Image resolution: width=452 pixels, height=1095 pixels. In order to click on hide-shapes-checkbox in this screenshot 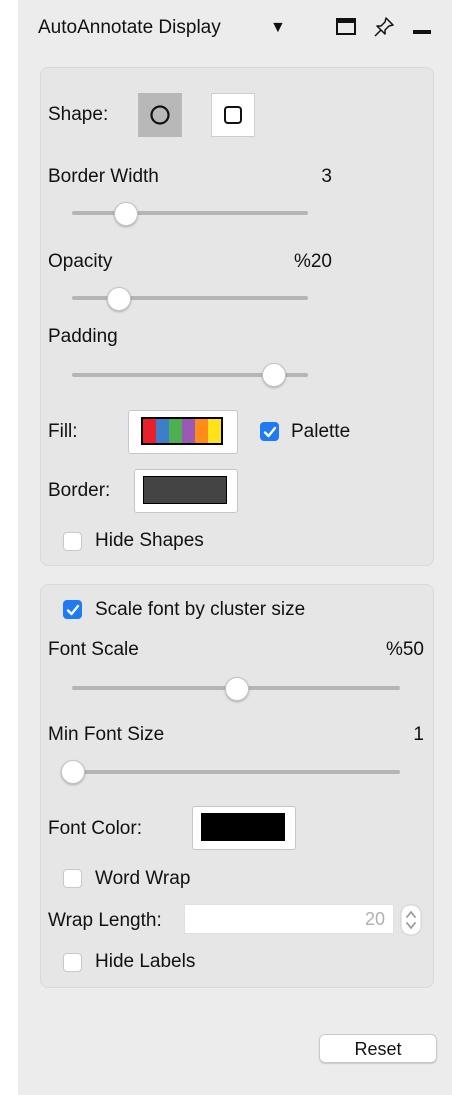, I will do `click(72, 541)`.